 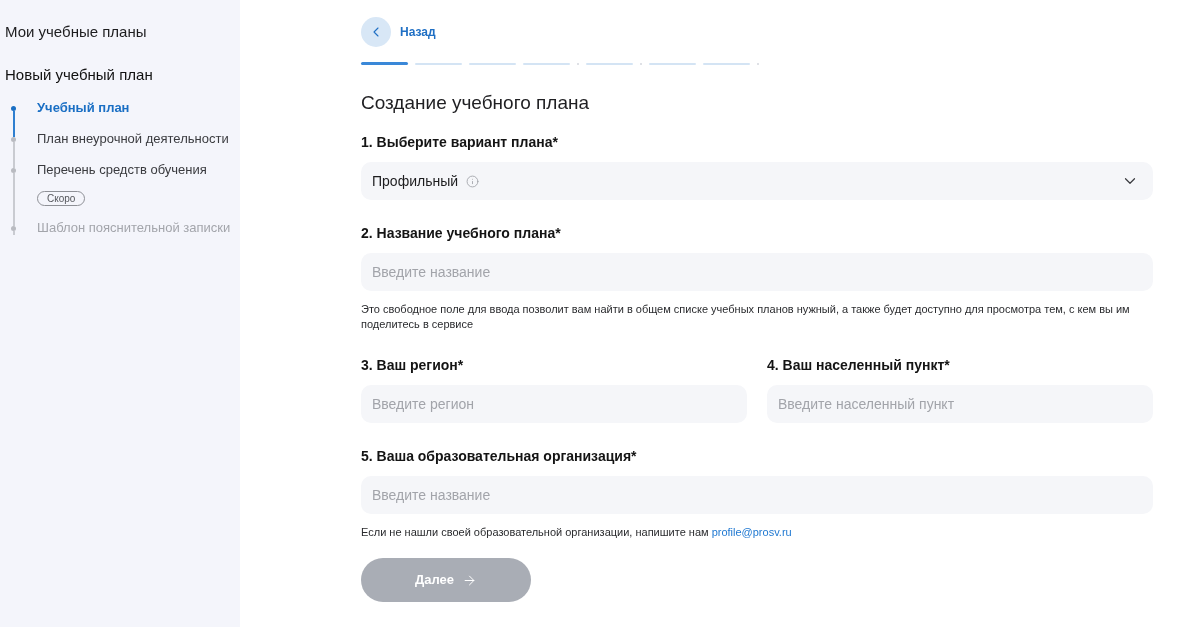 What do you see at coordinates (960, 404) in the screenshot?
I see `text-input: Введите населенный пункт` at bounding box center [960, 404].